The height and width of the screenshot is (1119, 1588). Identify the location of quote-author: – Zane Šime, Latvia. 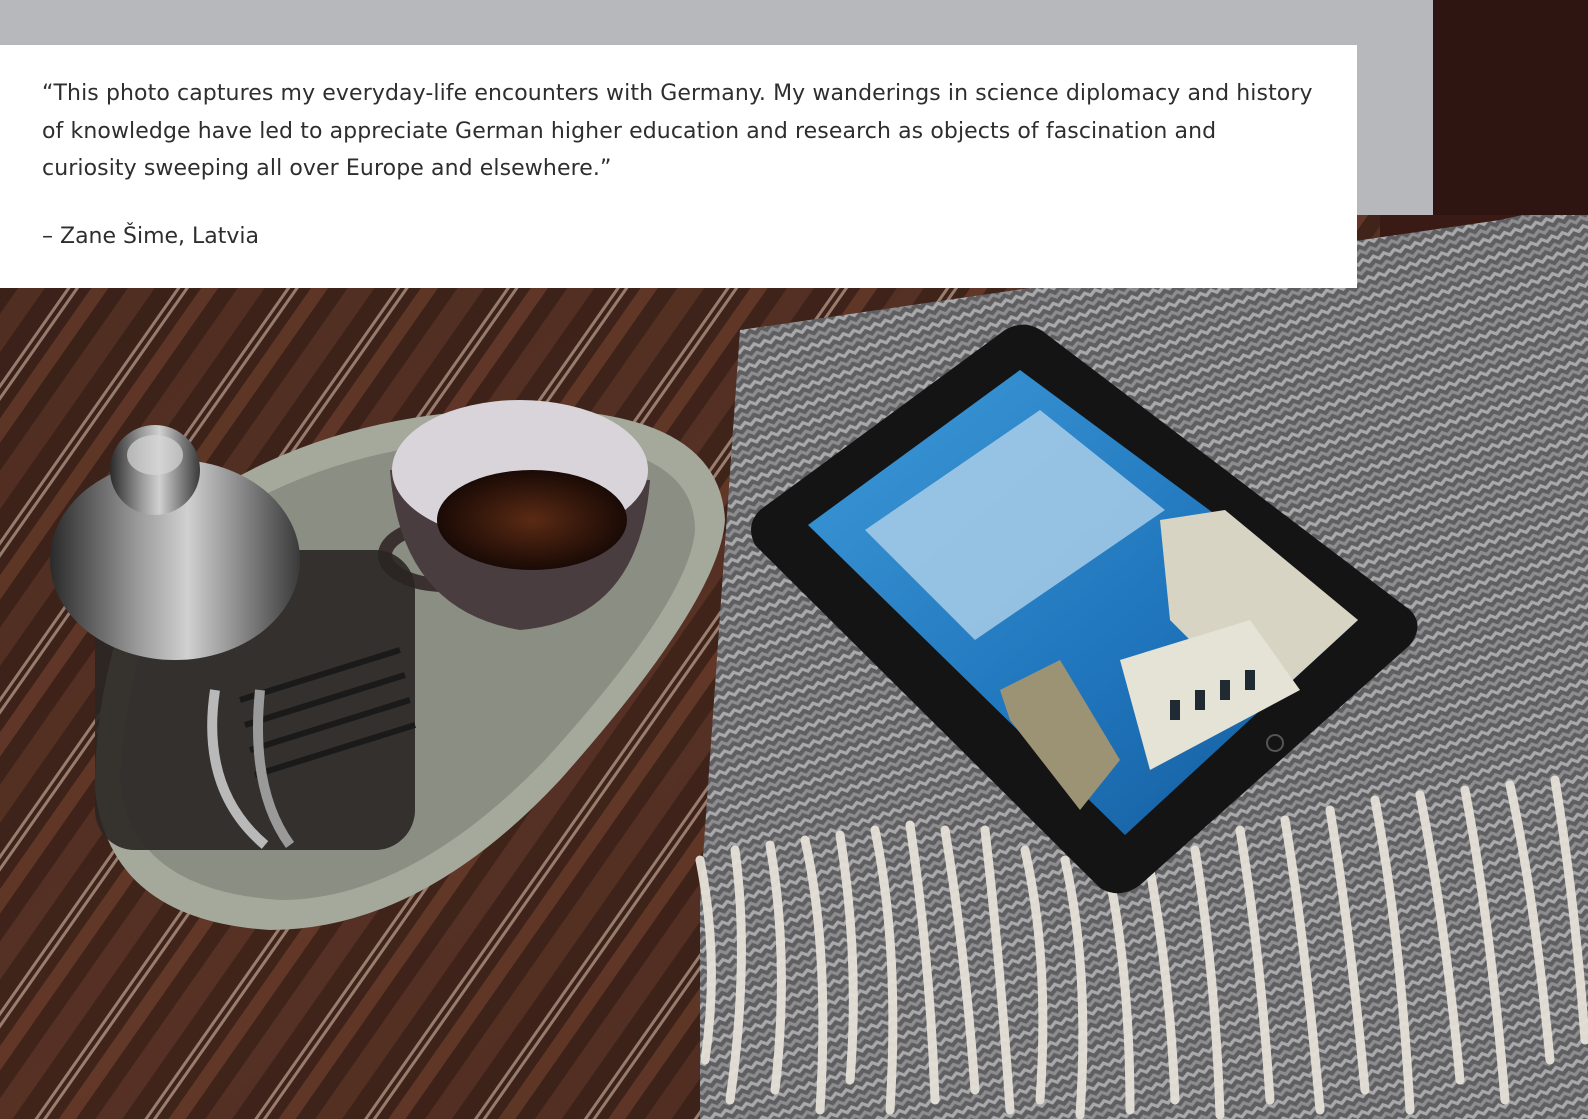
(151, 236).